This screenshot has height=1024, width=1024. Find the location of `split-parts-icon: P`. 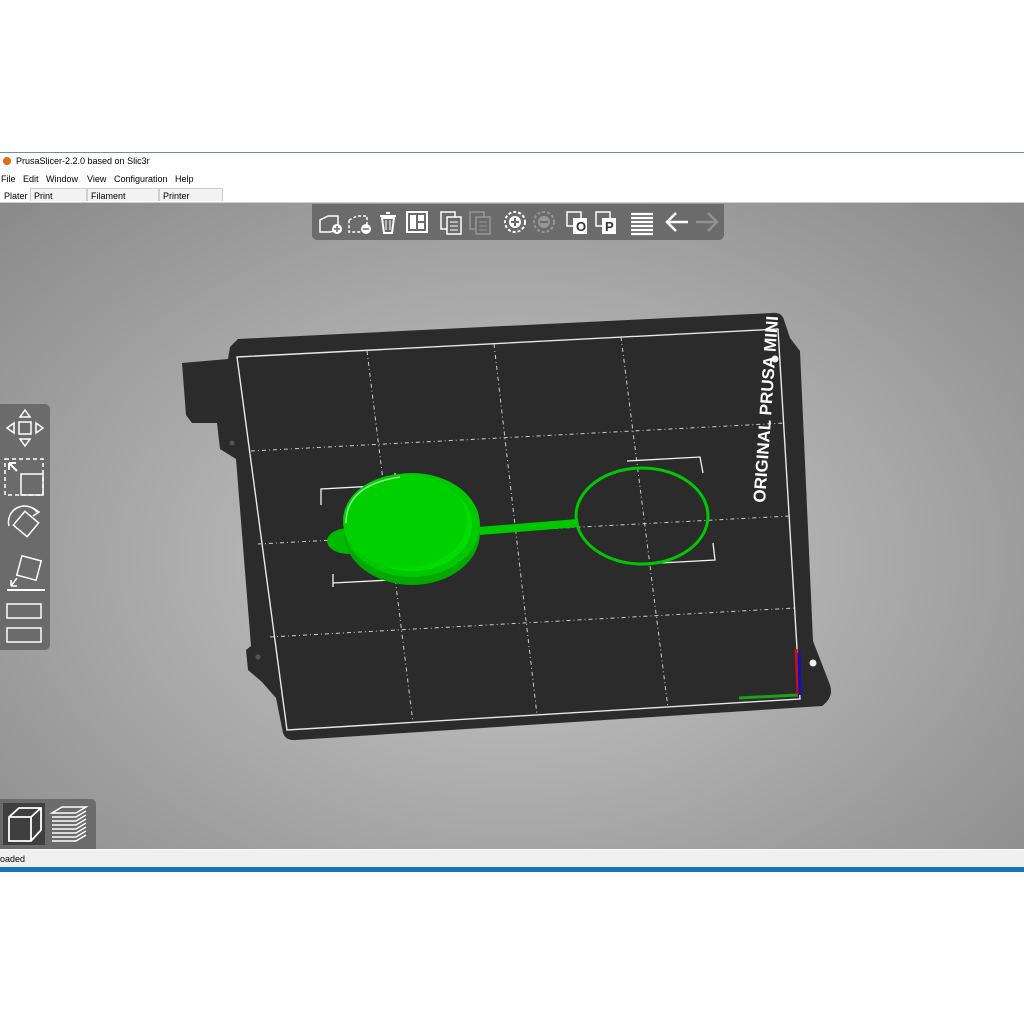

split-parts-icon: P is located at coordinates (607, 222).